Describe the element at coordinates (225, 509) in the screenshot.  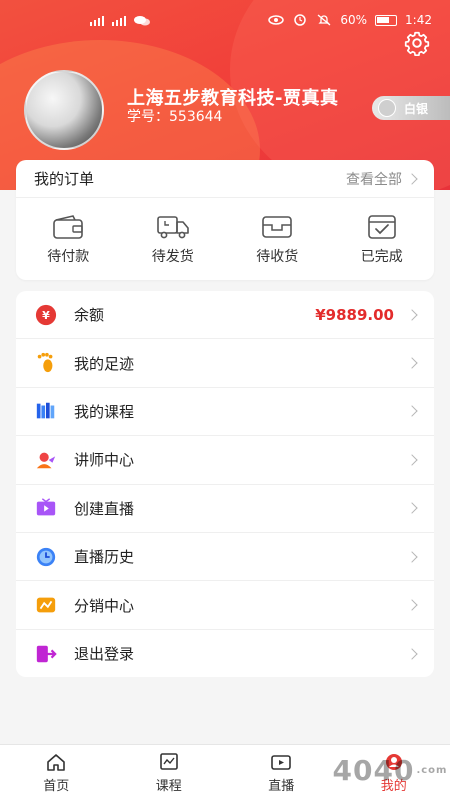
I see `menu-item-create-live: 创建直播` at that location.